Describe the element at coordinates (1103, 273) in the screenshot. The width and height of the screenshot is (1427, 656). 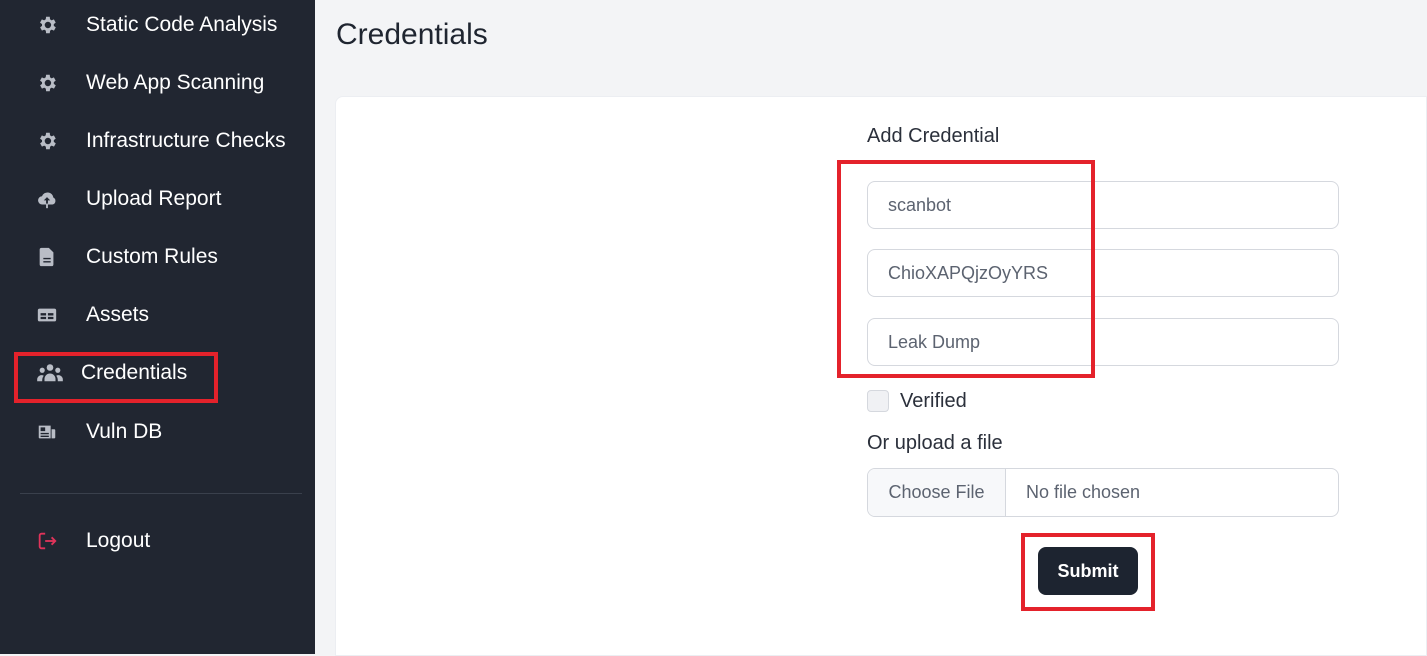
I see `password-field: ChioXAPQjzOyYRS` at that location.